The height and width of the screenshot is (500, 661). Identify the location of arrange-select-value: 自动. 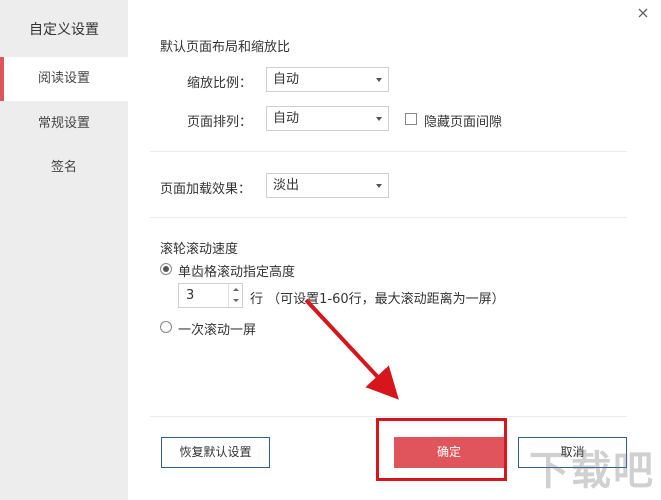
(286, 118).